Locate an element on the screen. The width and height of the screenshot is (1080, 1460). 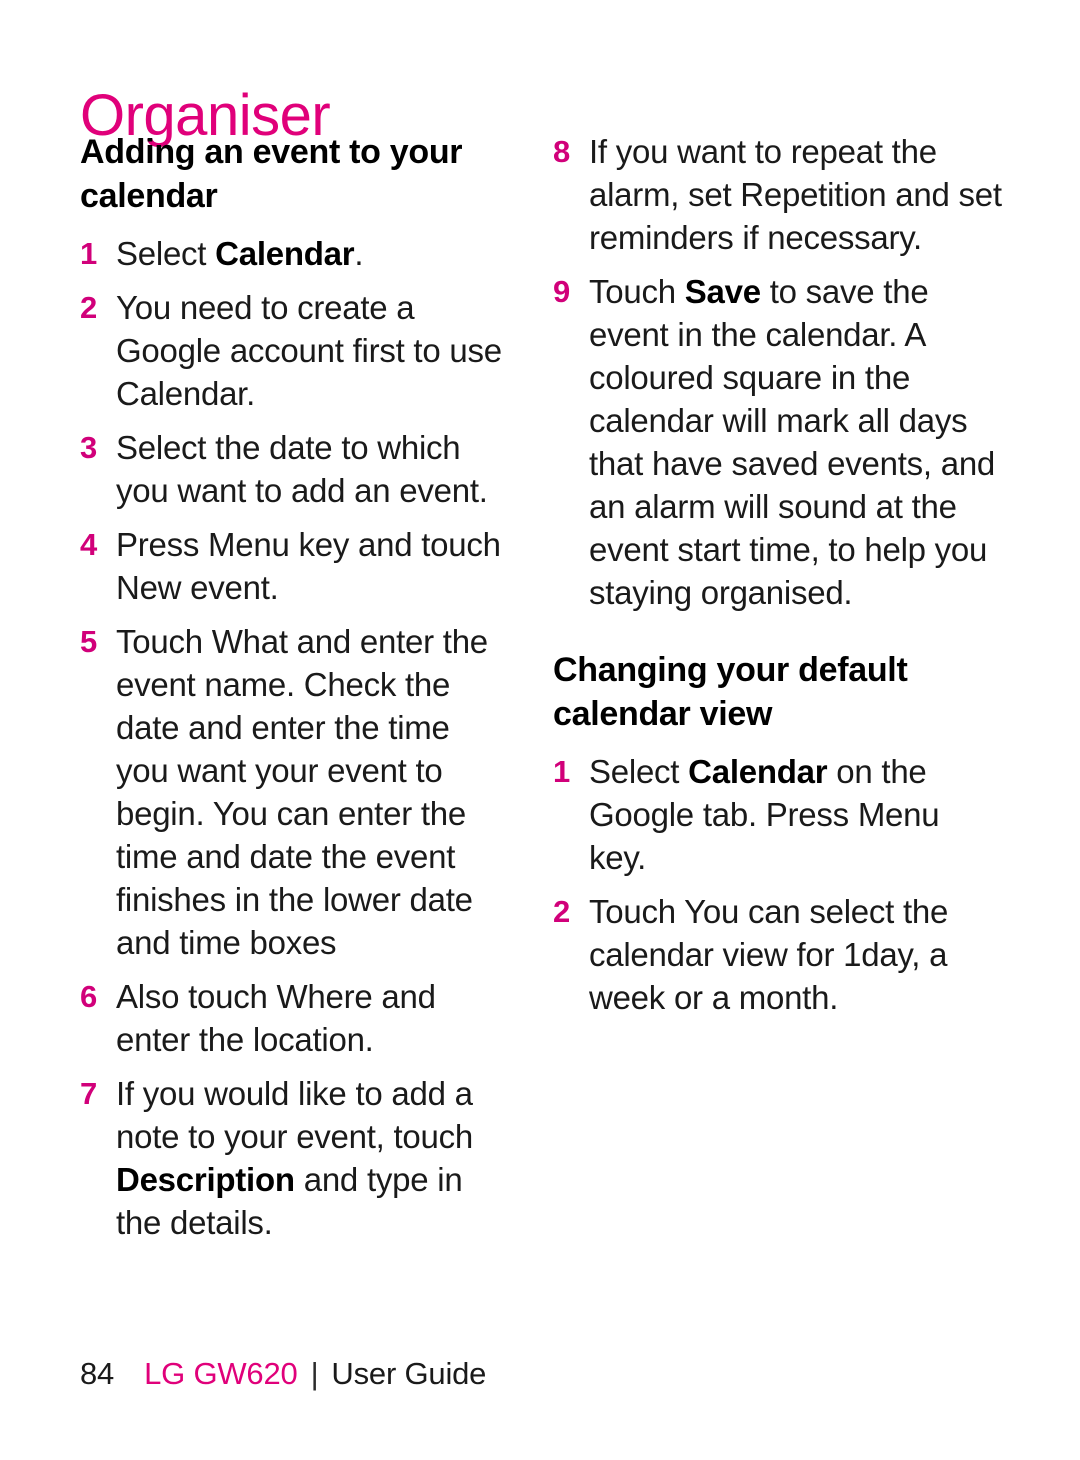
step-number: 6 is located at coordinates (88, 997).